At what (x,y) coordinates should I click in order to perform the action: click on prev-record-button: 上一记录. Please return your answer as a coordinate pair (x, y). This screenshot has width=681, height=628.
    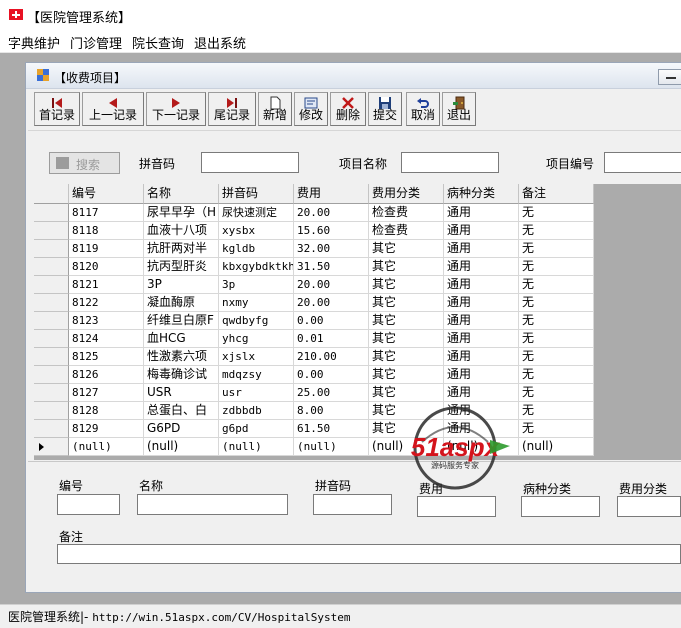
    Looking at the image, I should click on (113, 109).